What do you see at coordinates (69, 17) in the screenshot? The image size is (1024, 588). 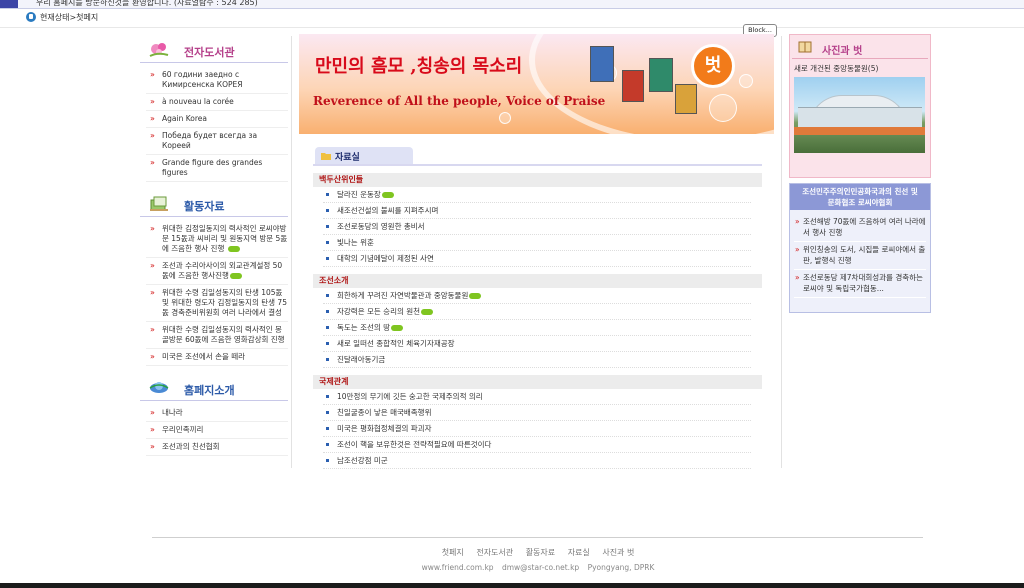 I see `breadcrumb: 현재상태>첫페지` at bounding box center [69, 17].